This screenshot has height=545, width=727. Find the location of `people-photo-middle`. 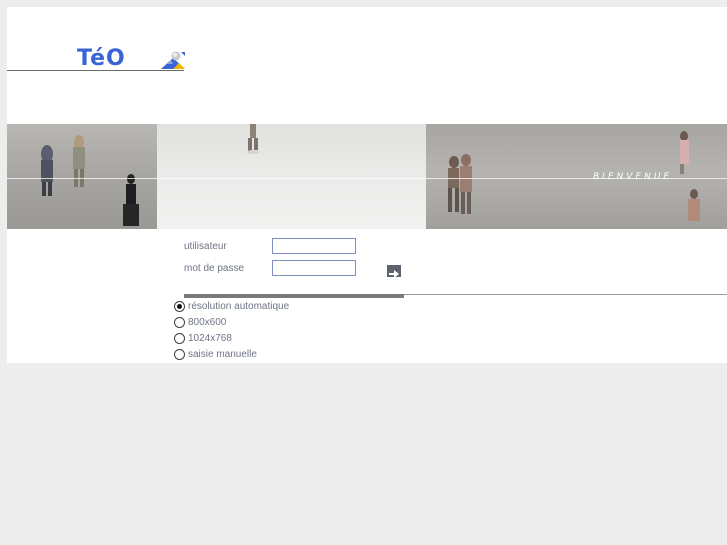

people-photo-middle is located at coordinates (253, 139).